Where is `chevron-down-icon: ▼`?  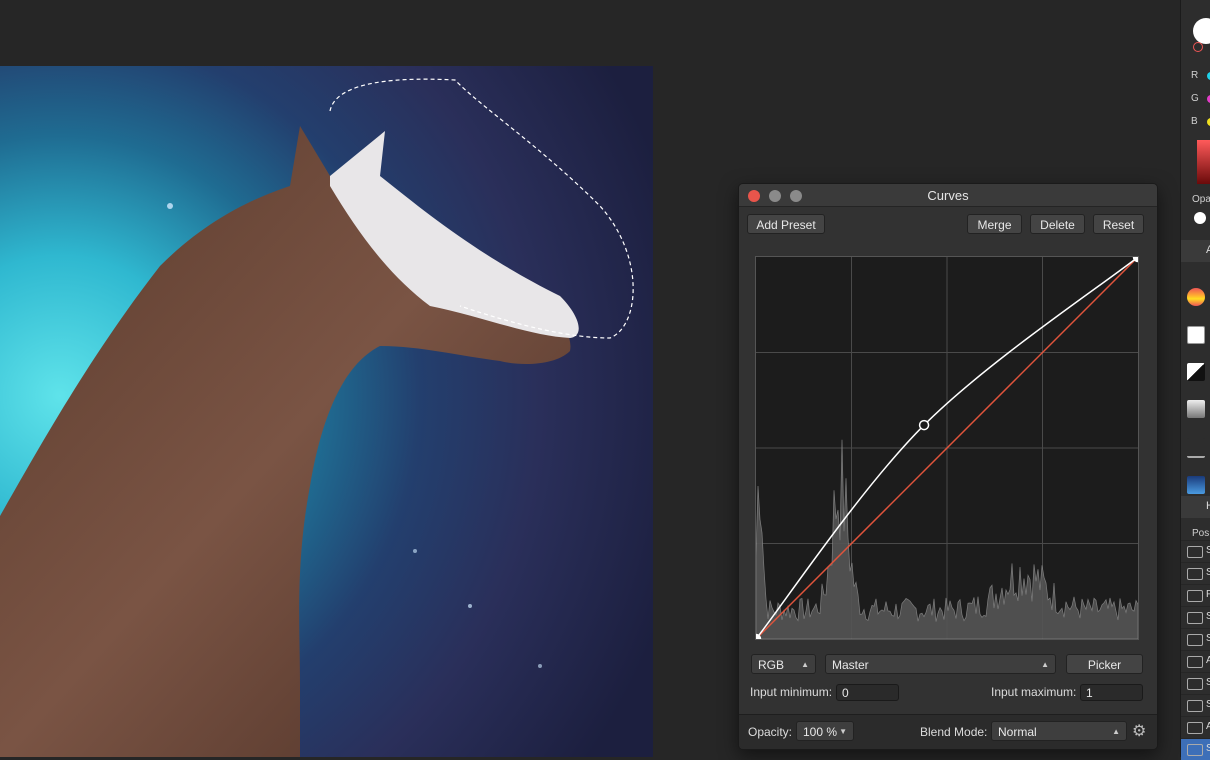
chevron-down-icon: ▼ is located at coordinates (843, 731).